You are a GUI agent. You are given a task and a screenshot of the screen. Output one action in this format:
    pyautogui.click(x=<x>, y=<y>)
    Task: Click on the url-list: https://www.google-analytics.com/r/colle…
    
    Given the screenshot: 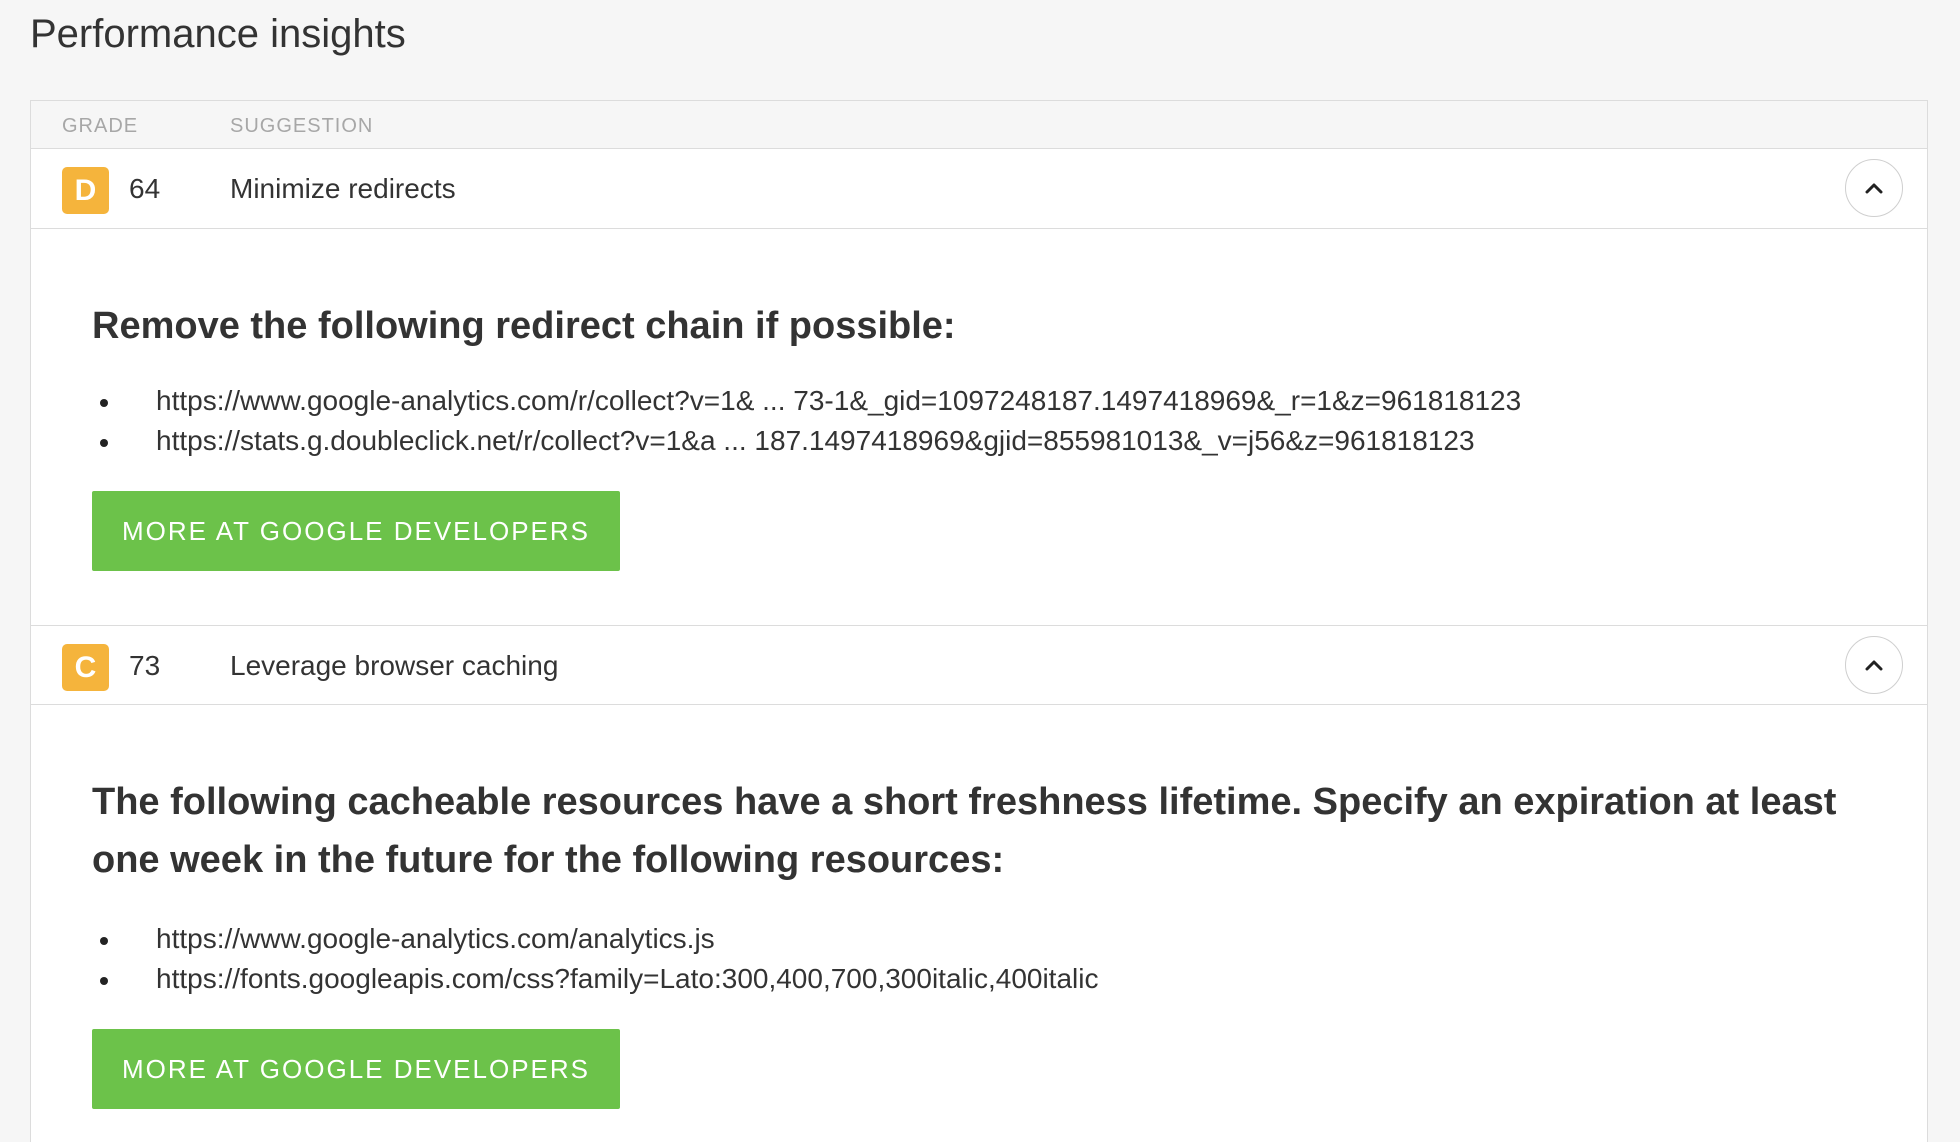 What is the action you would take?
    pyautogui.click(x=989, y=421)
    